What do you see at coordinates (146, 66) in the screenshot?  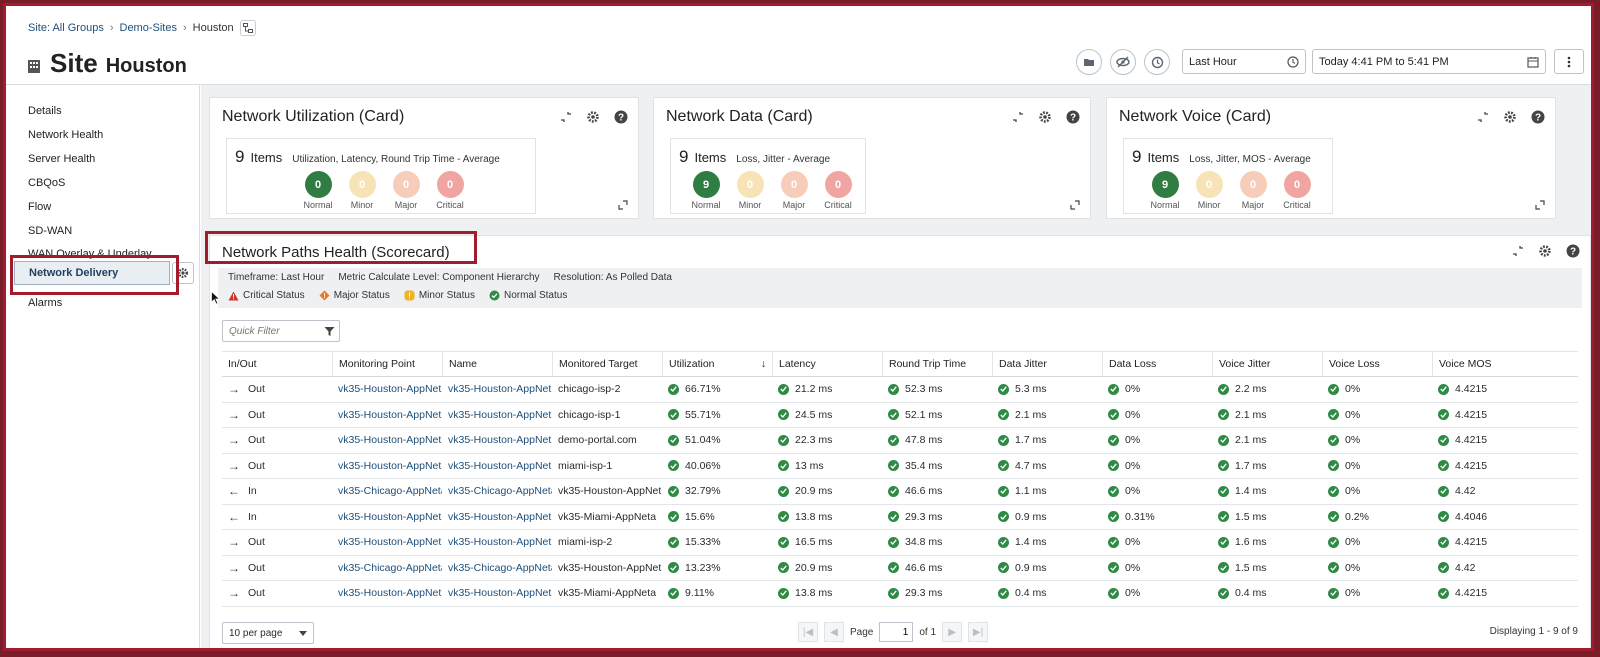 I see `page-name: Houston` at bounding box center [146, 66].